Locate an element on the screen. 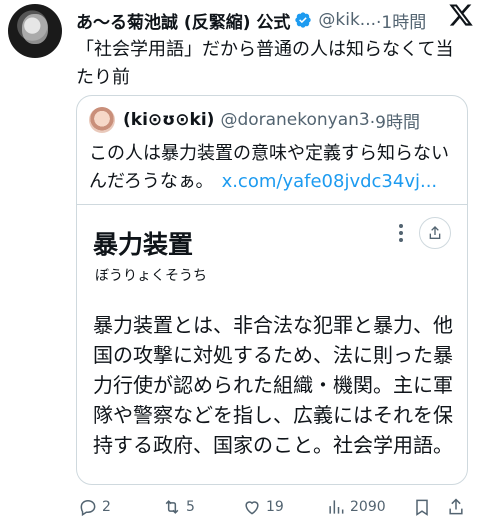  repost-button: 5 is located at coordinates (178, 507).